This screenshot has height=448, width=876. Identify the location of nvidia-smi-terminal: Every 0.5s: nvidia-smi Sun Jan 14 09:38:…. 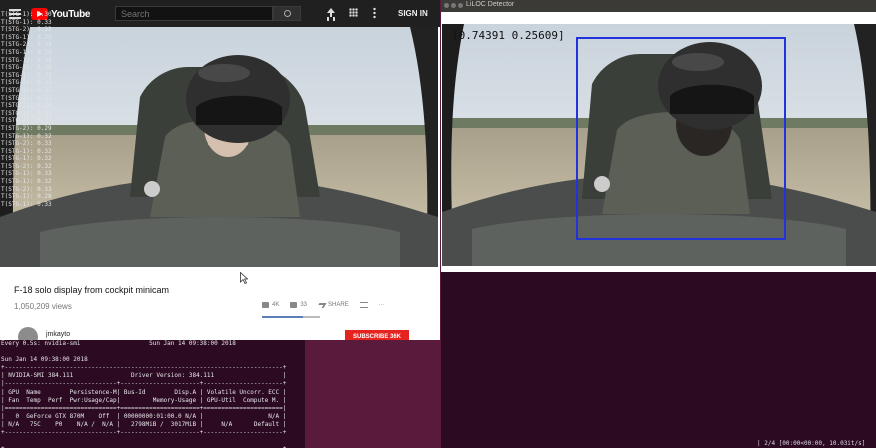
(152, 394).